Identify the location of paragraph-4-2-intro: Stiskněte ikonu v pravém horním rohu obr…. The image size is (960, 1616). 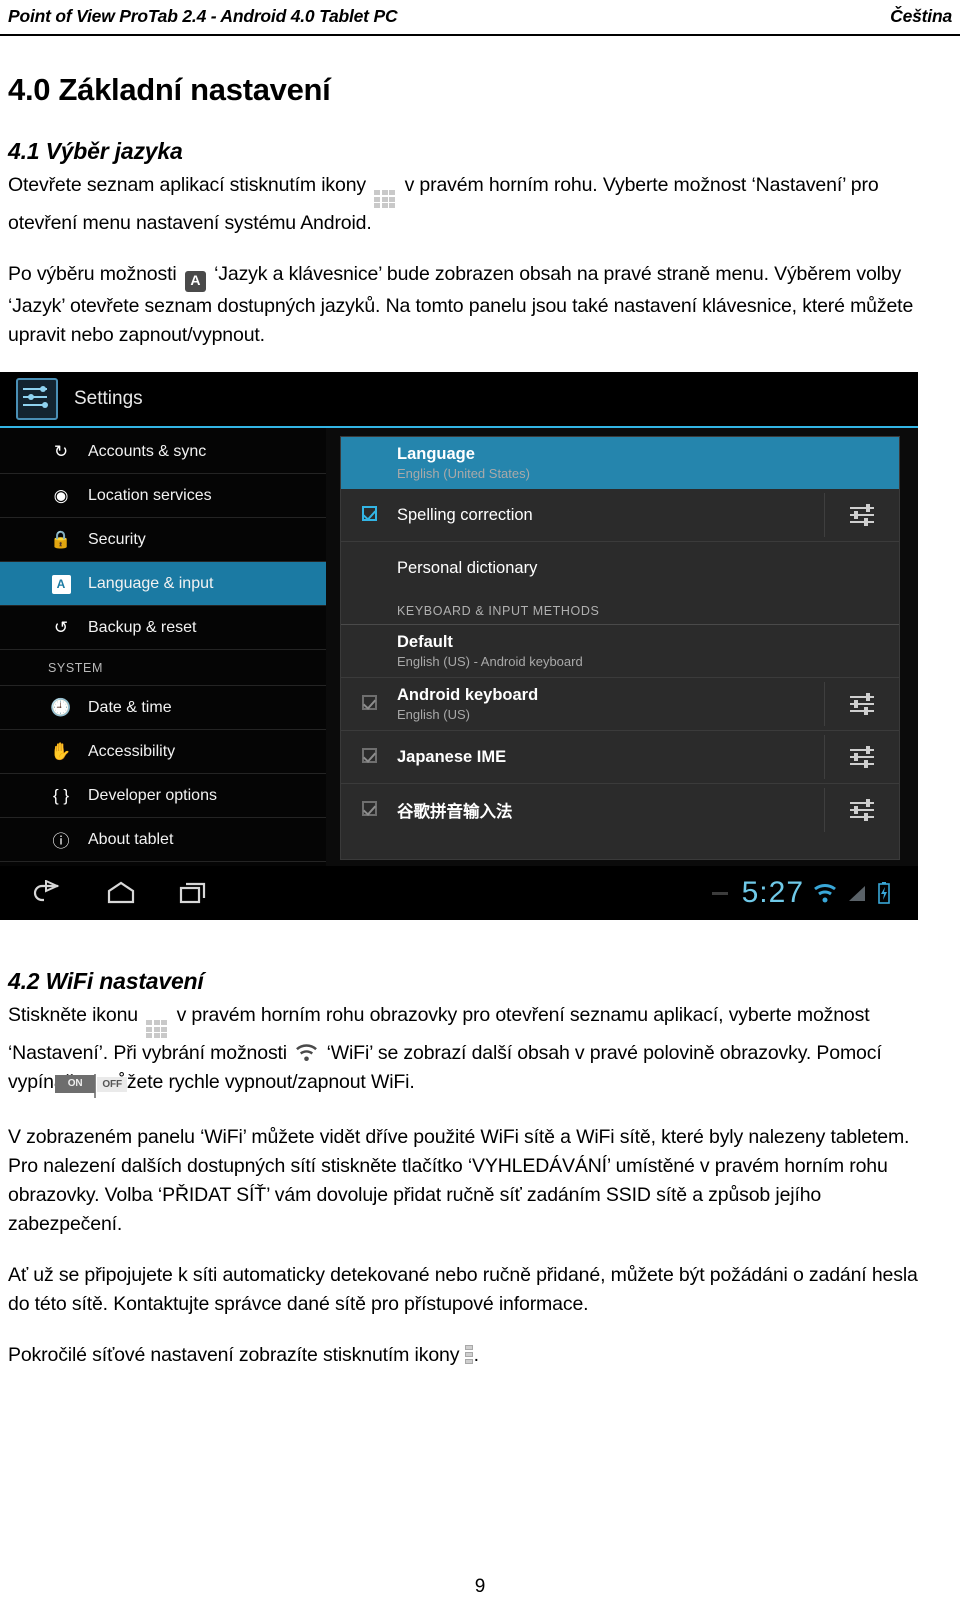
(470, 1051).